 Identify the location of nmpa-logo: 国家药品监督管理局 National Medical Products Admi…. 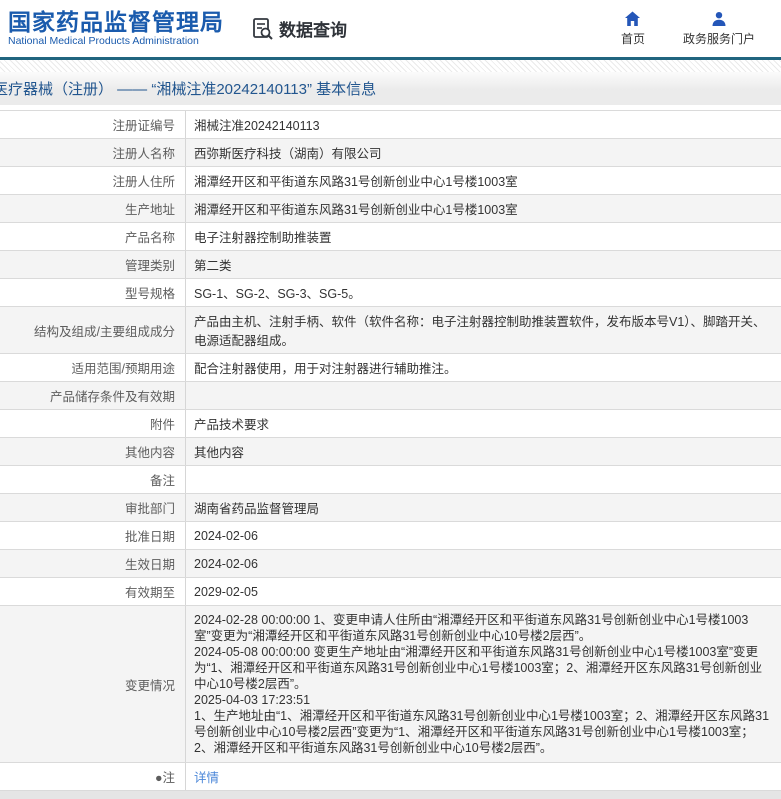
(116, 28).